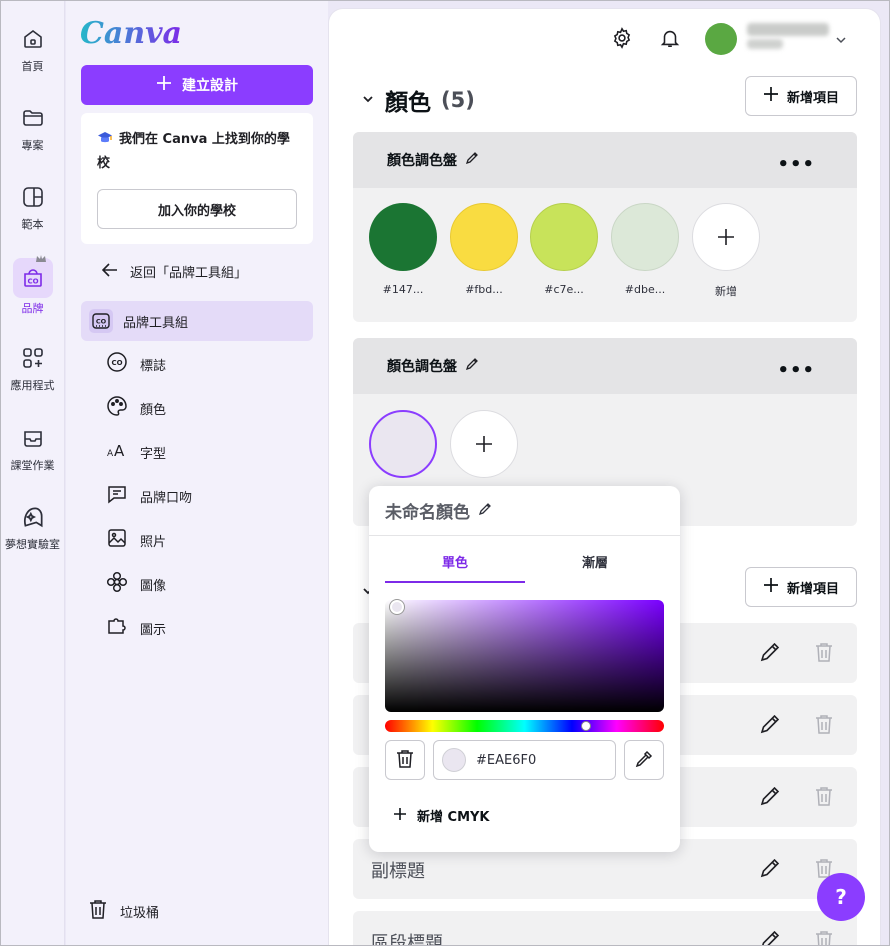  Describe the element at coordinates (605, 928) in the screenshot. I see `font-row-section-heading: 區段標題` at that location.